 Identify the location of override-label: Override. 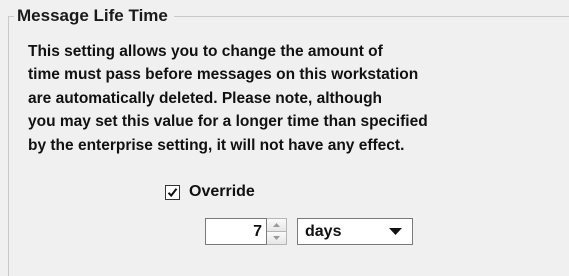
(222, 191).